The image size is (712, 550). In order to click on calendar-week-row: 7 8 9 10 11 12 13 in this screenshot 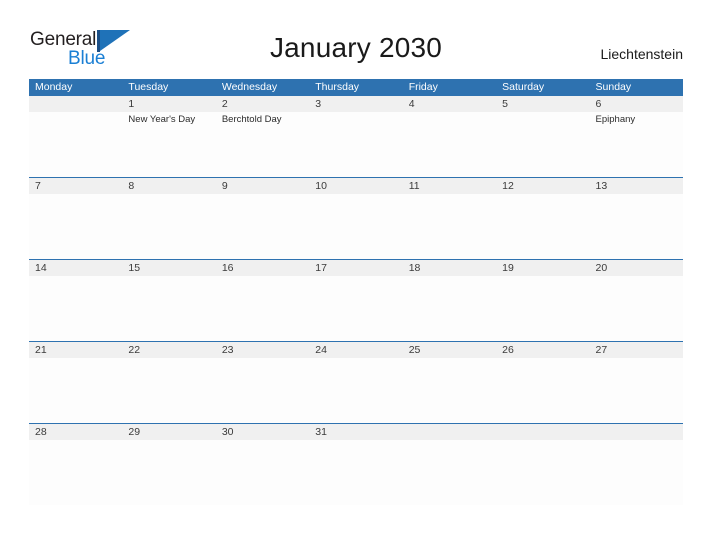, I will do `click(356, 218)`.